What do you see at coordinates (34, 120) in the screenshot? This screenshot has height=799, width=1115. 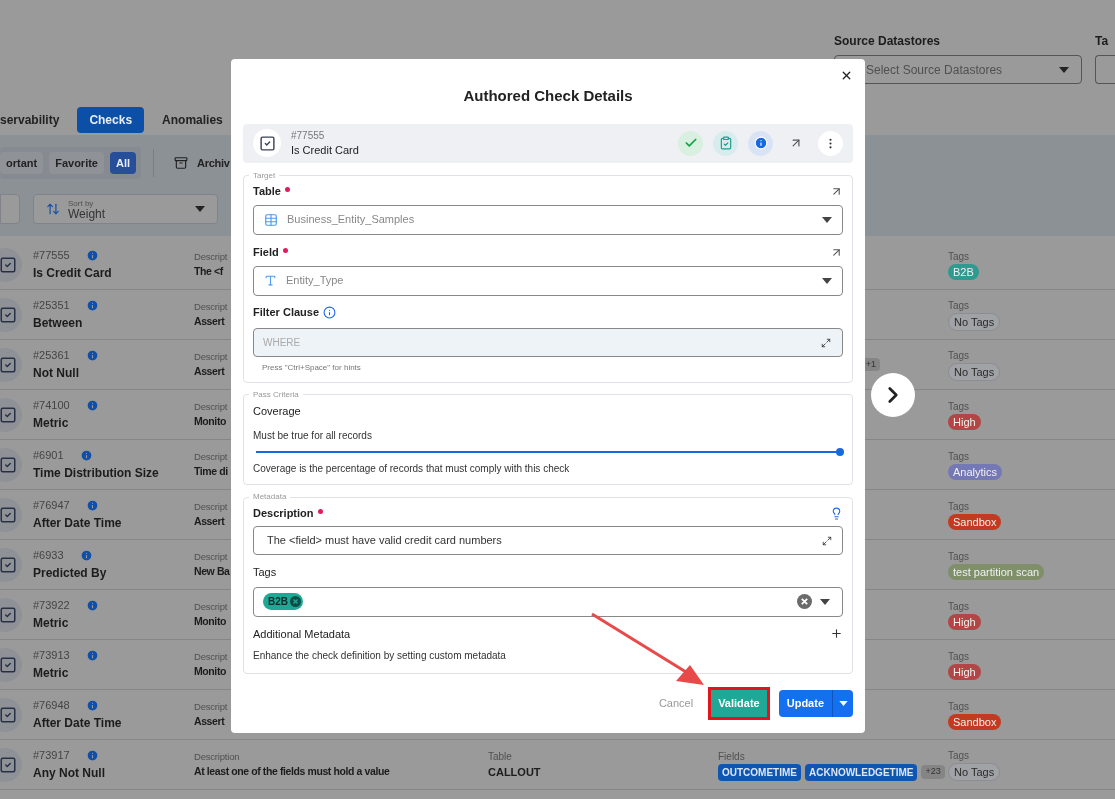 I see `tab: servability` at bounding box center [34, 120].